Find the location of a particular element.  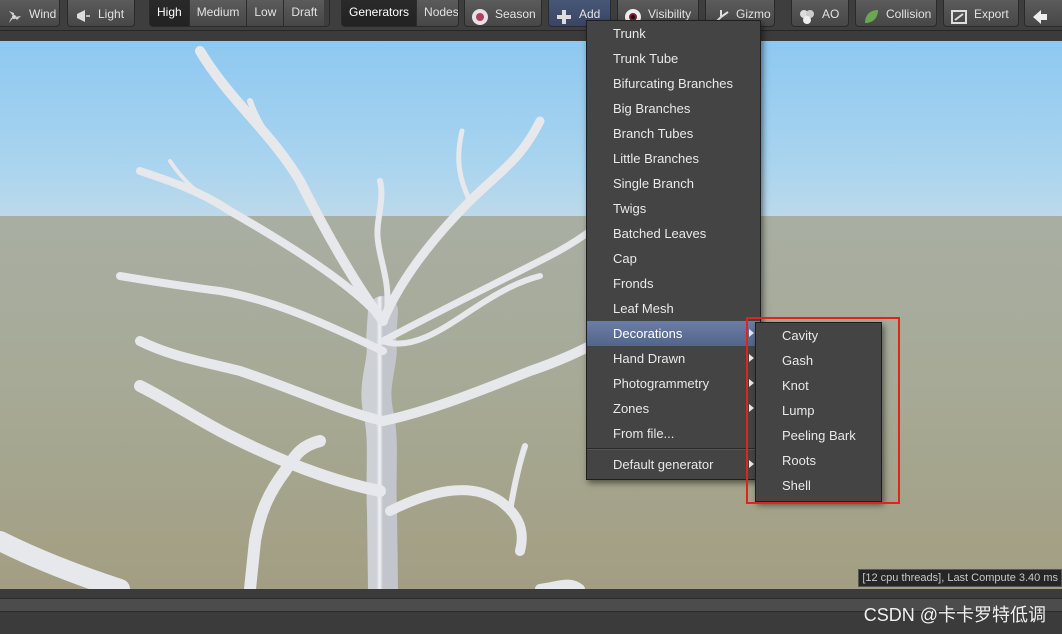

wind-icon is located at coordinates (14, 14).